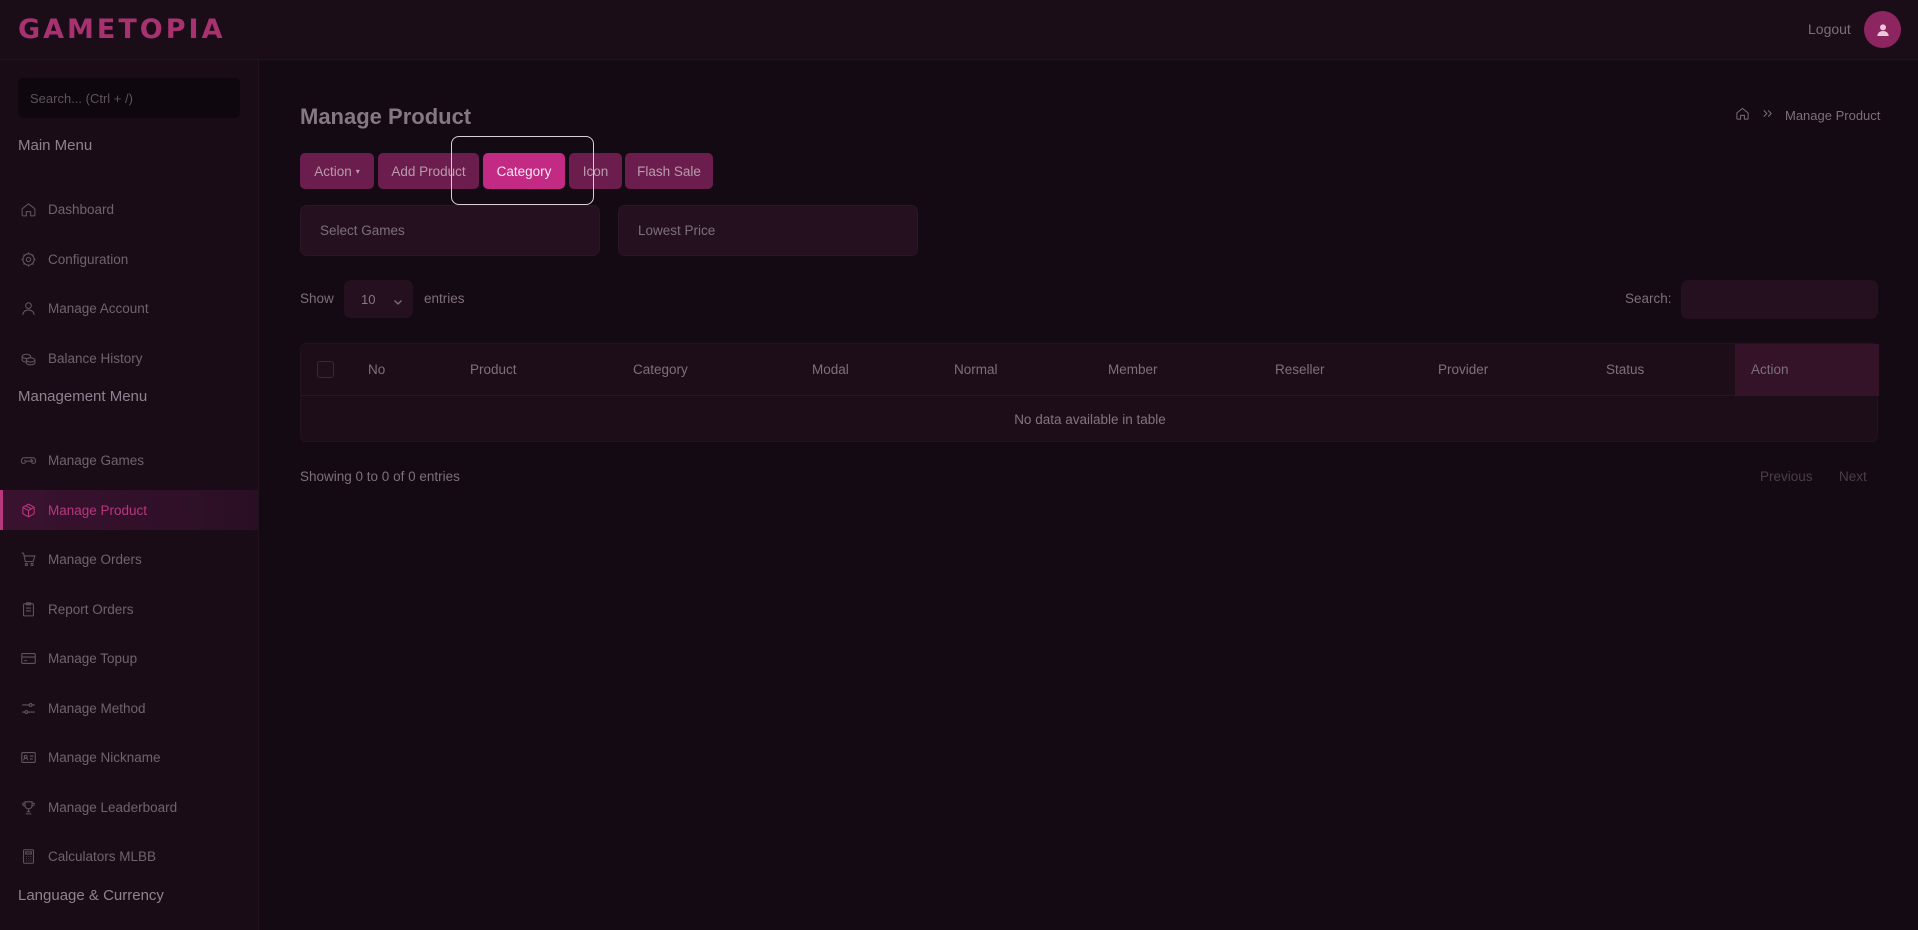 Image resolution: width=1918 pixels, height=930 pixels. I want to click on id-card-icon, so click(28, 757).